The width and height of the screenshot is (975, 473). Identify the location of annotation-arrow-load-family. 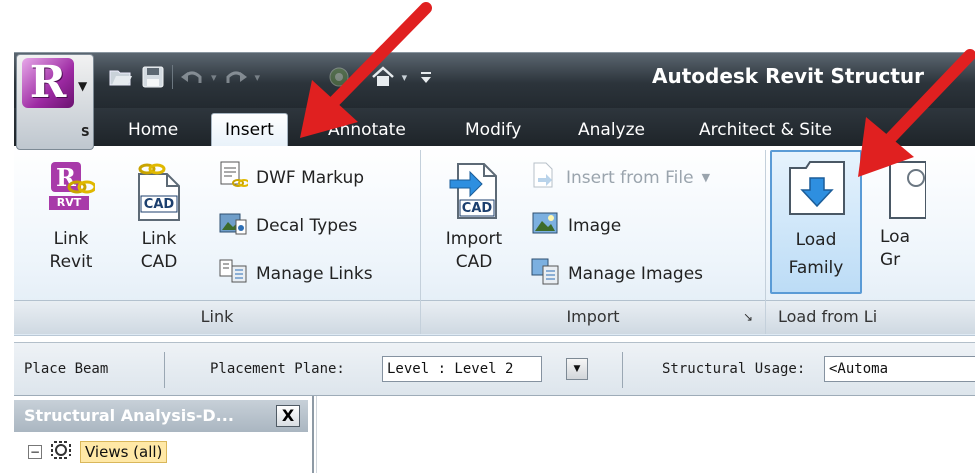
(916, 113).